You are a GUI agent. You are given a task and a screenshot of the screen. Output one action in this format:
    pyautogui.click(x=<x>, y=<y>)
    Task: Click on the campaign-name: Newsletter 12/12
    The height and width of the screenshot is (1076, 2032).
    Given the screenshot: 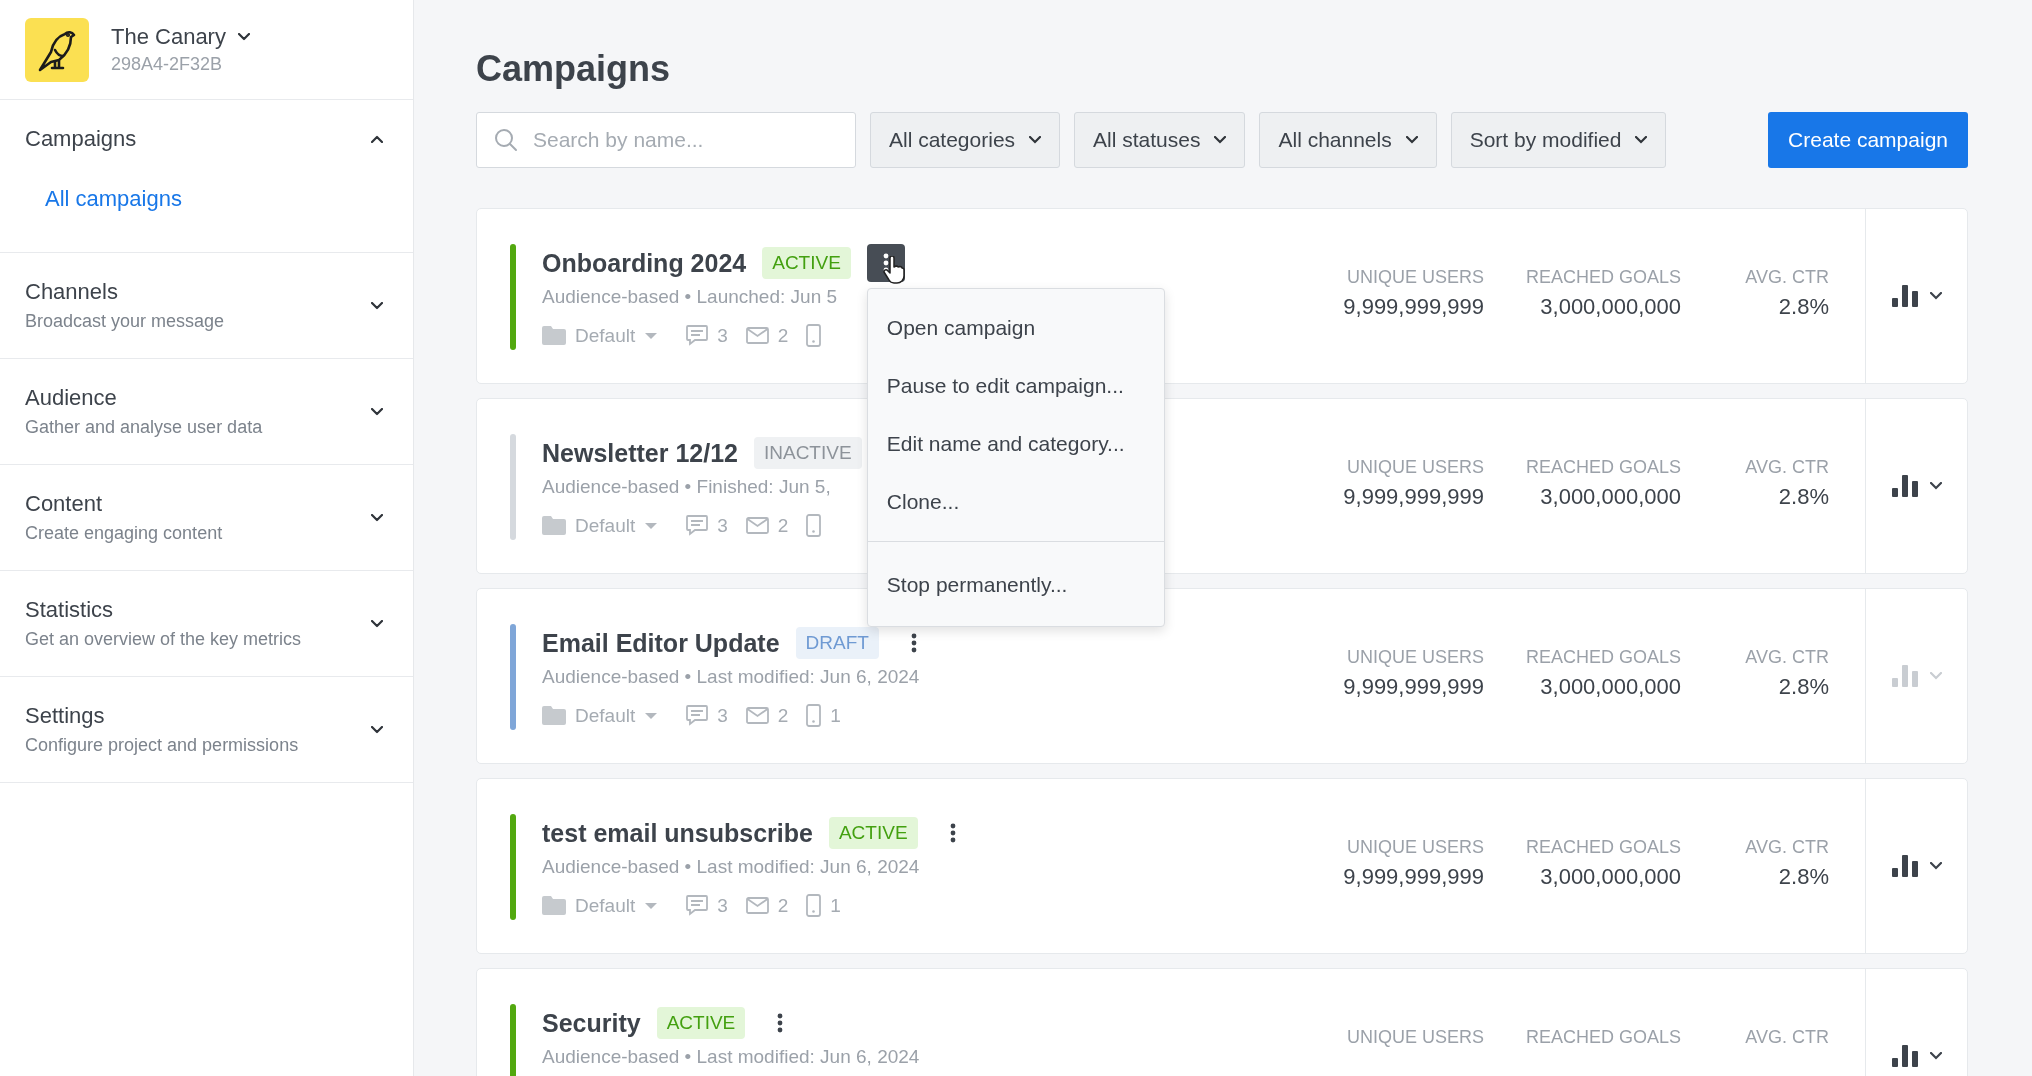 What is the action you would take?
    pyautogui.click(x=640, y=453)
    